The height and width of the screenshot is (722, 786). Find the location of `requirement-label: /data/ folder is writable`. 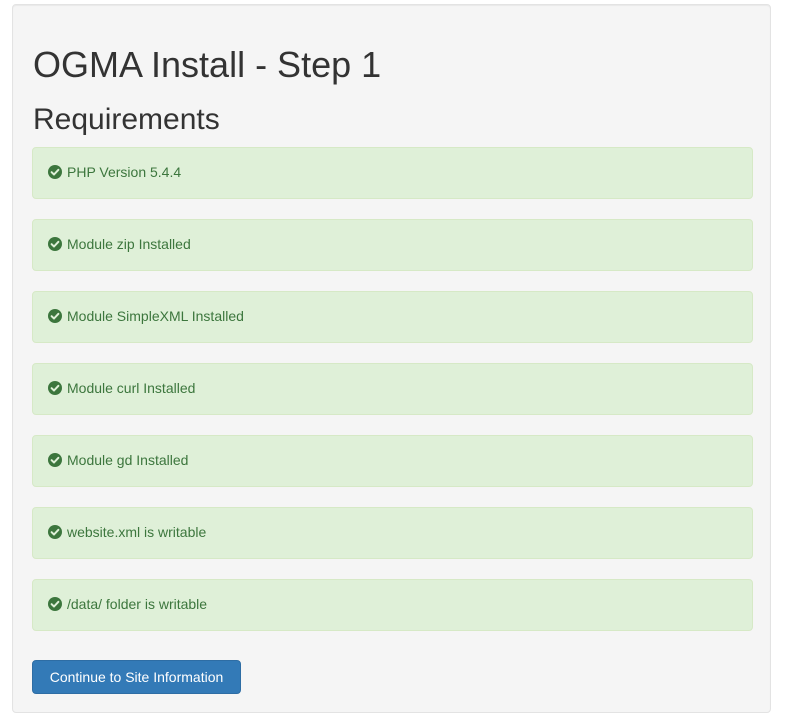

requirement-label: /data/ folder is writable is located at coordinates (137, 603).